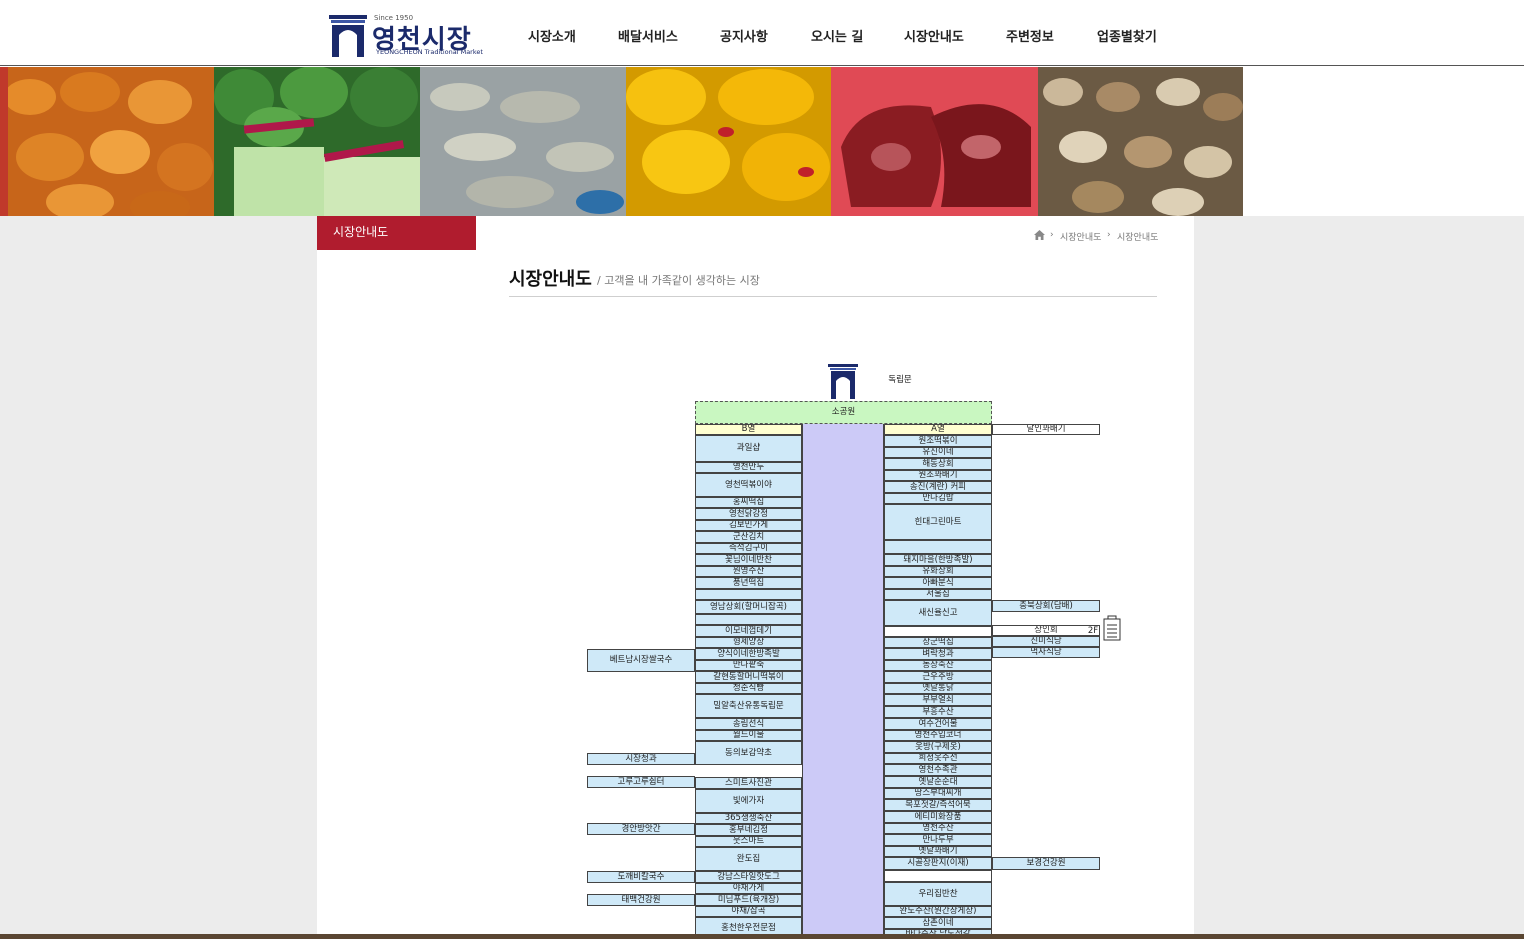  What do you see at coordinates (938, 464) in the screenshot?
I see `map-shop: 해동상회` at bounding box center [938, 464].